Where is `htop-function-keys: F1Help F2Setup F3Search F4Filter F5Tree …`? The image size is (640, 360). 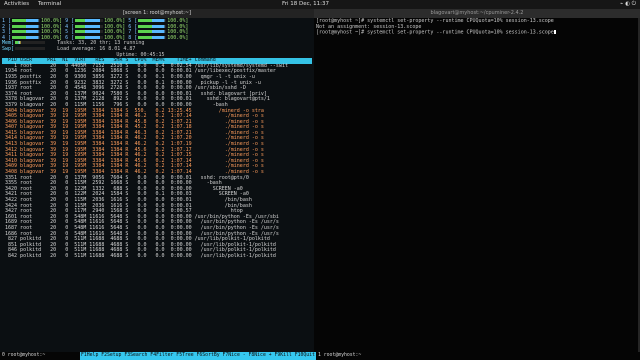
htop-function-keys: F1Help F2Setup F3Search F4Filter F5Tree … is located at coordinates (198, 356).